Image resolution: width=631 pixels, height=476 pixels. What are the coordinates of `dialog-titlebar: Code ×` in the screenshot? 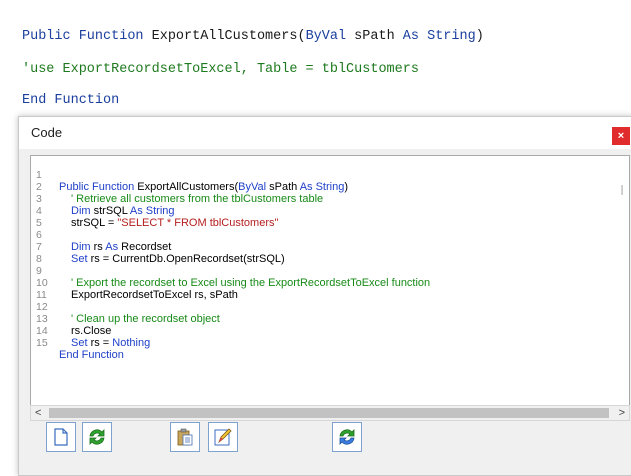 It's located at (325, 133).